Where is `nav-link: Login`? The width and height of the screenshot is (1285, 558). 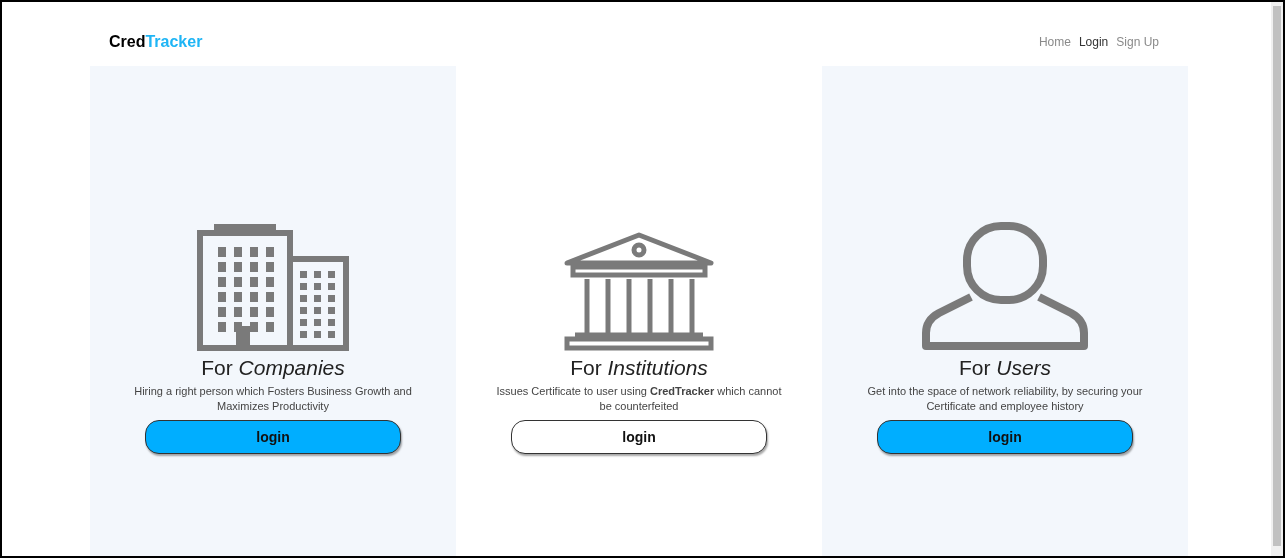 nav-link: Login is located at coordinates (1093, 42).